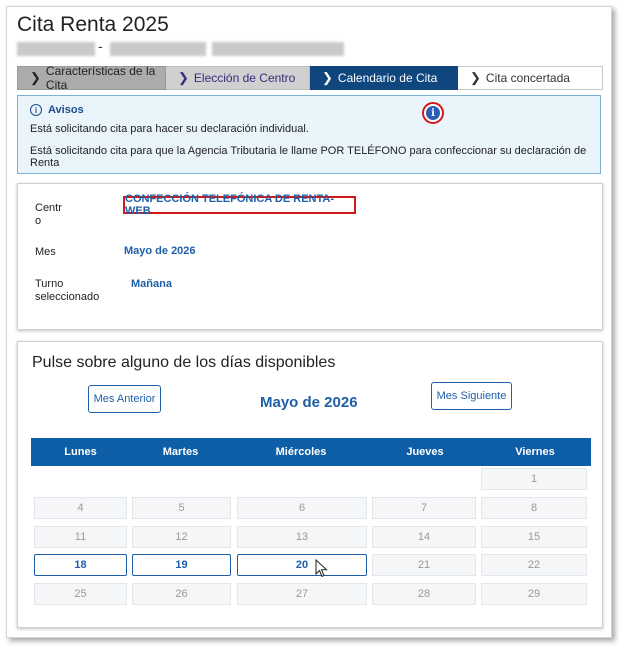 This screenshot has height=646, width=621. Describe the element at coordinates (424, 508) in the screenshot. I see `calendar-day-7: 7` at that location.